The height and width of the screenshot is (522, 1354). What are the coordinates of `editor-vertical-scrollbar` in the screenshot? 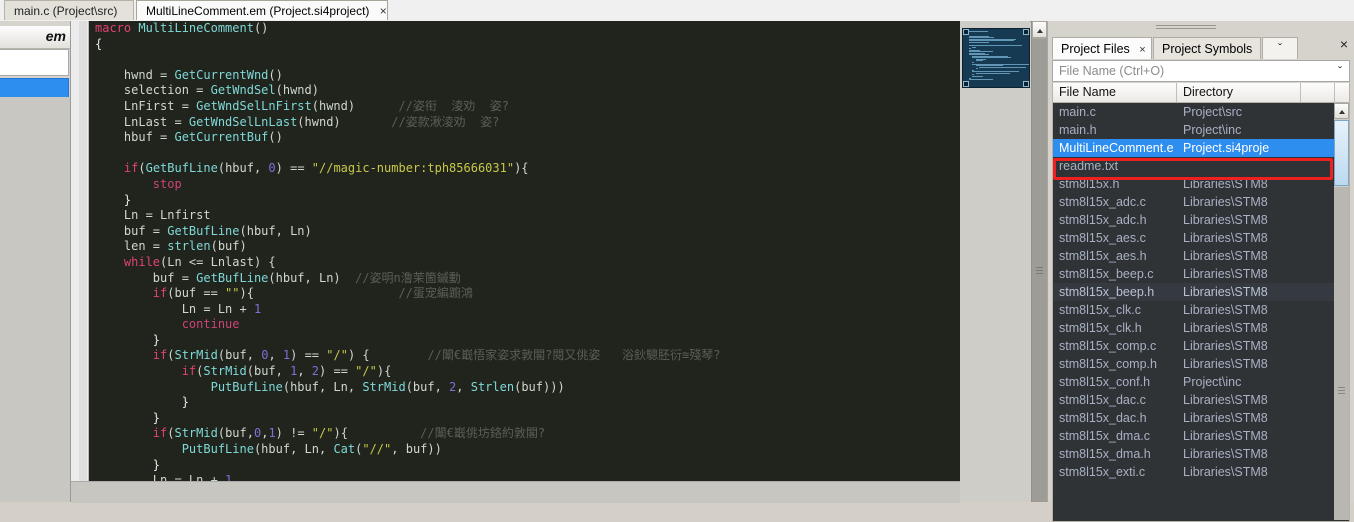 It's located at (1039, 261).